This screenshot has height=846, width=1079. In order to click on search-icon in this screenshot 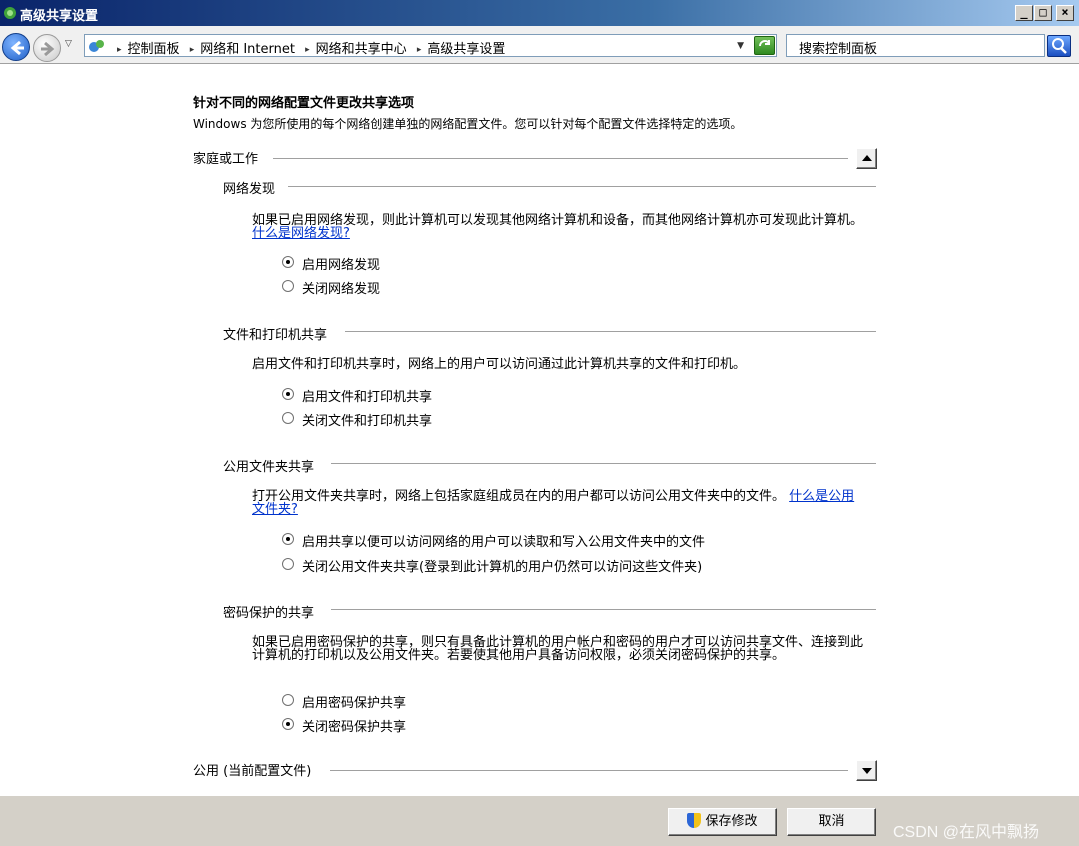, I will do `click(1059, 46)`.